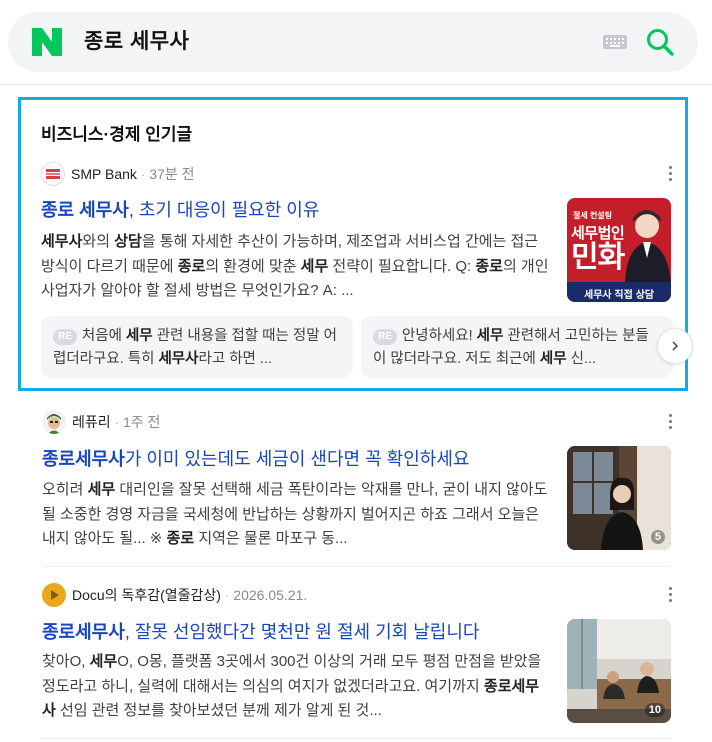 Image resolution: width=712 pixels, height=742 pixels. What do you see at coordinates (619, 295) in the screenshot?
I see `thumb-footer: 세무사 직접 상담` at bounding box center [619, 295].